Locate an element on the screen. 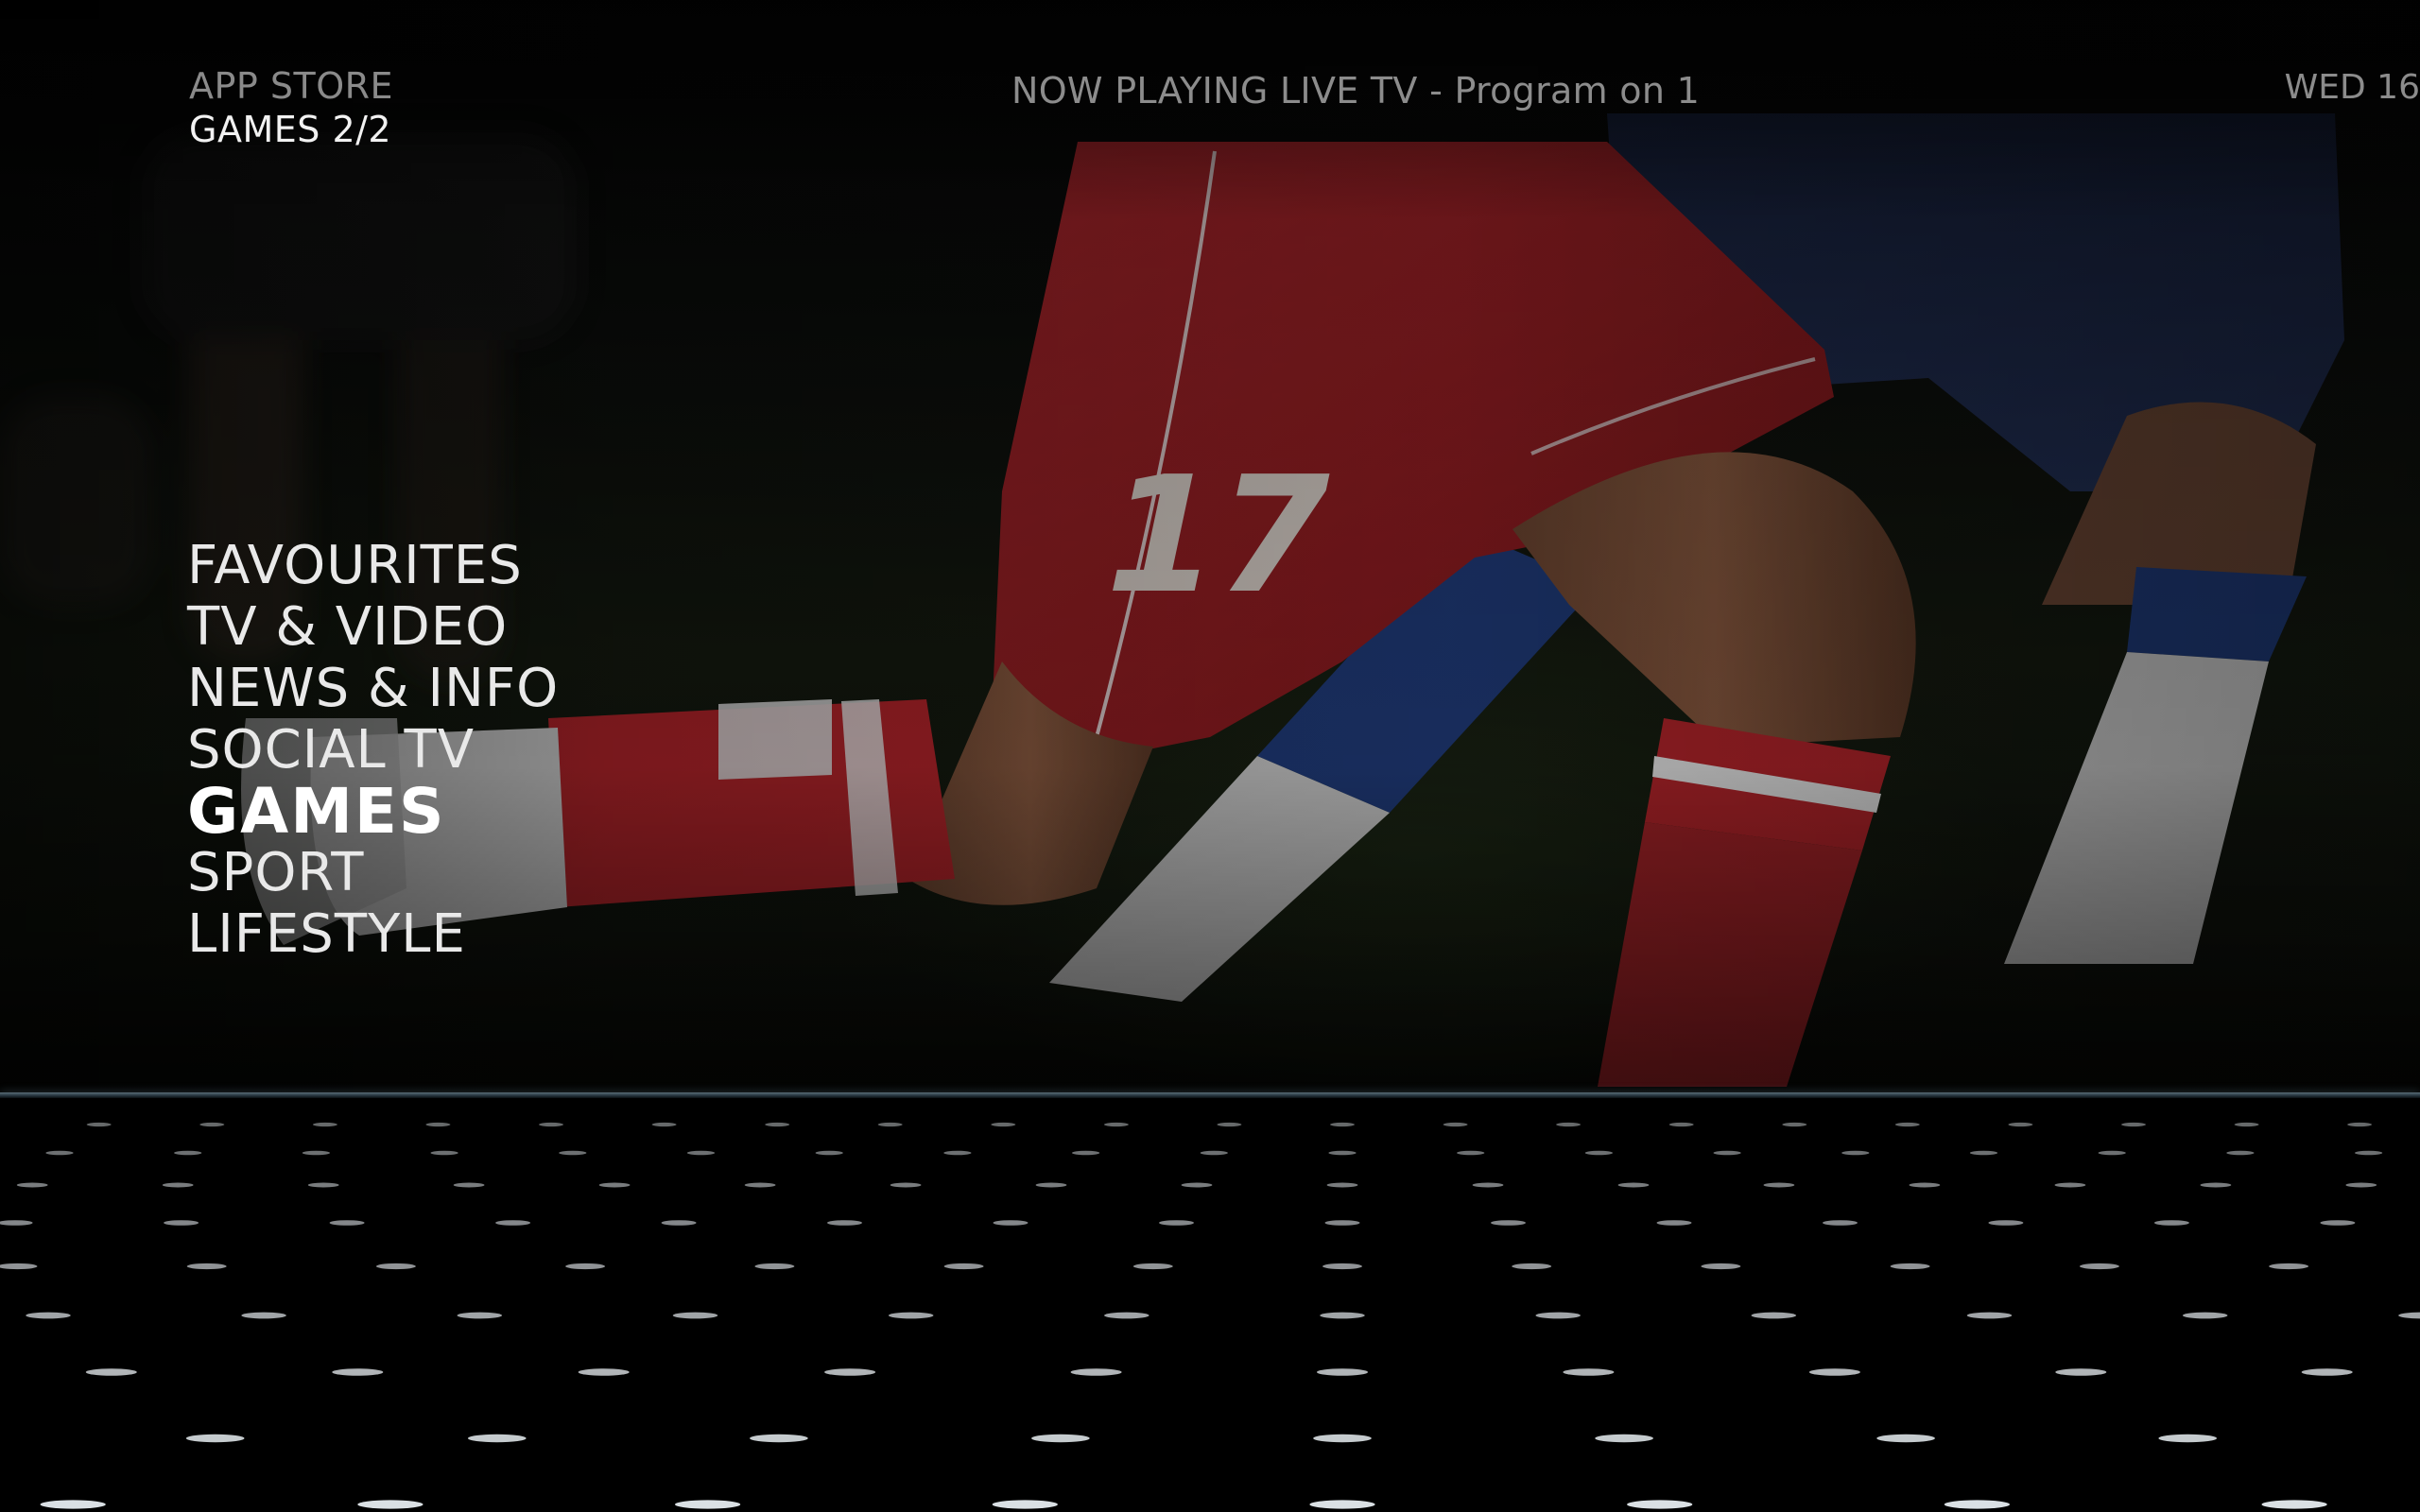 The height and width of the screenshot is (1512, 2420). breadcrumb-section: APP STORE is located at coordinates (291, 86).